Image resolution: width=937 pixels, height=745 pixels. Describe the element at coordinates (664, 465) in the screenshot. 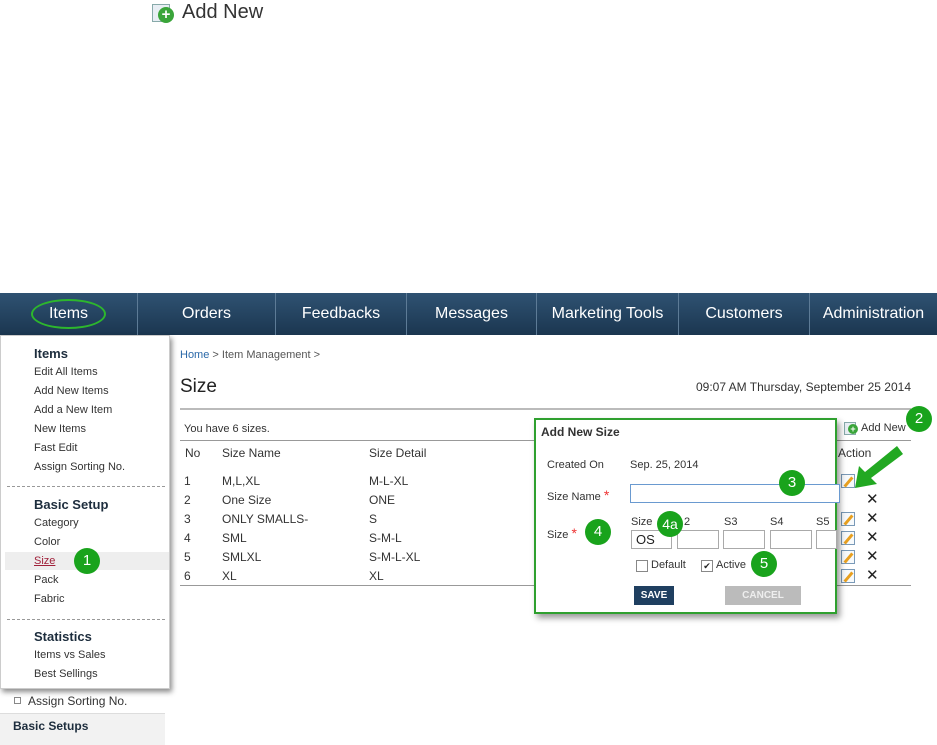

I see `created-on-value: Sep. 25, 2014` at that location.